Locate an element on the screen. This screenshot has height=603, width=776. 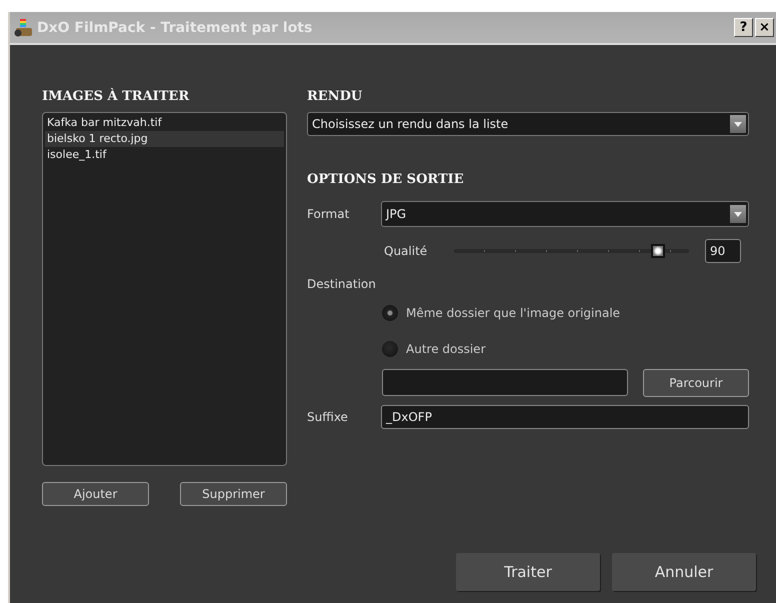
section-heading: RENDU is located at coordinates (335, 96).